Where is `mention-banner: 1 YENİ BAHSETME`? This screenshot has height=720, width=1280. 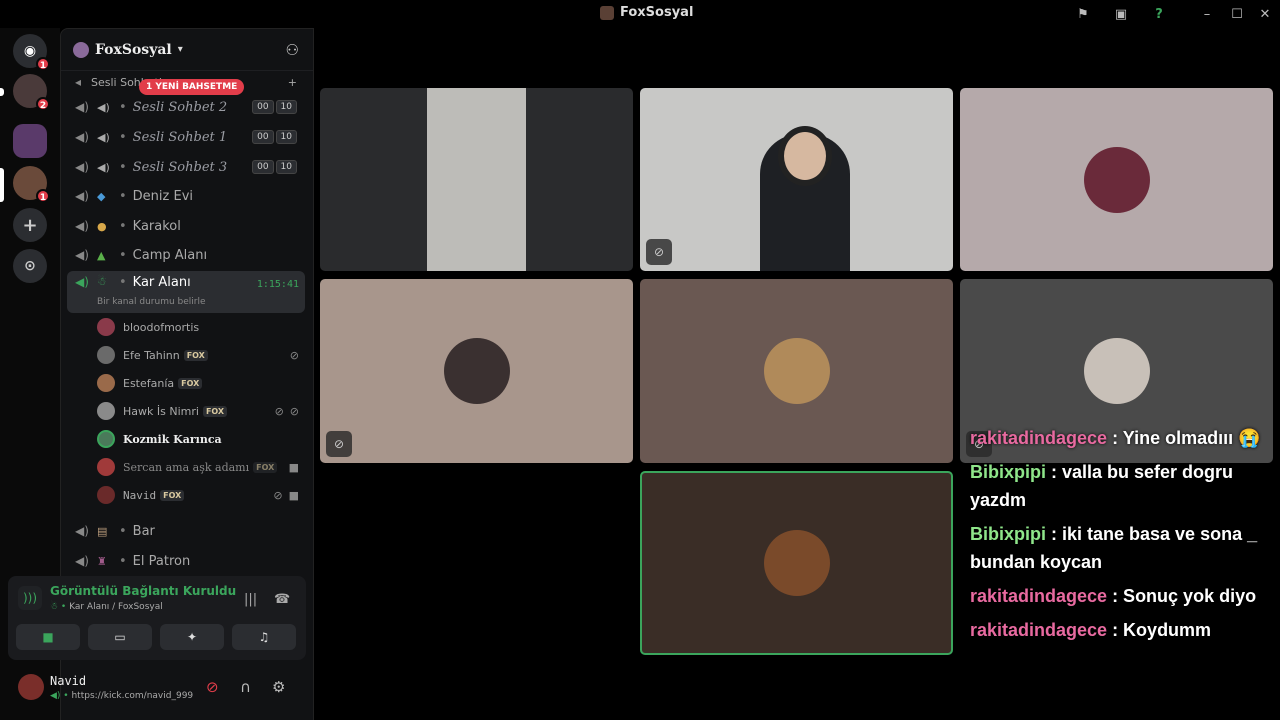 mention-banner: 1 YENİ BAHSETME is located at coordinates (192, 87).